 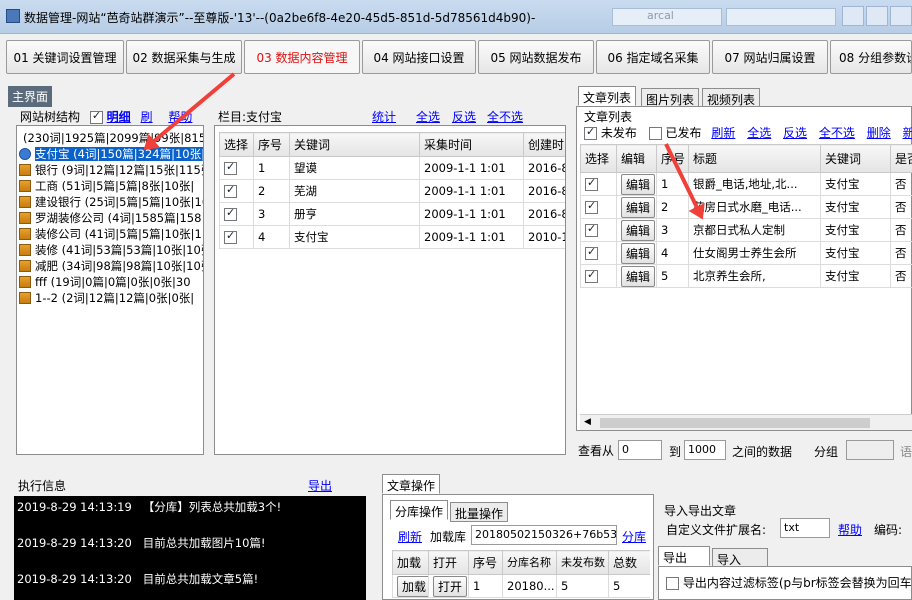 What do you see at coordinates (392, 191) in the screenshot?
I see `table-row: 2 芜湖 2009-1-1 1:01 2016-8` at bounding box center [392, 191].